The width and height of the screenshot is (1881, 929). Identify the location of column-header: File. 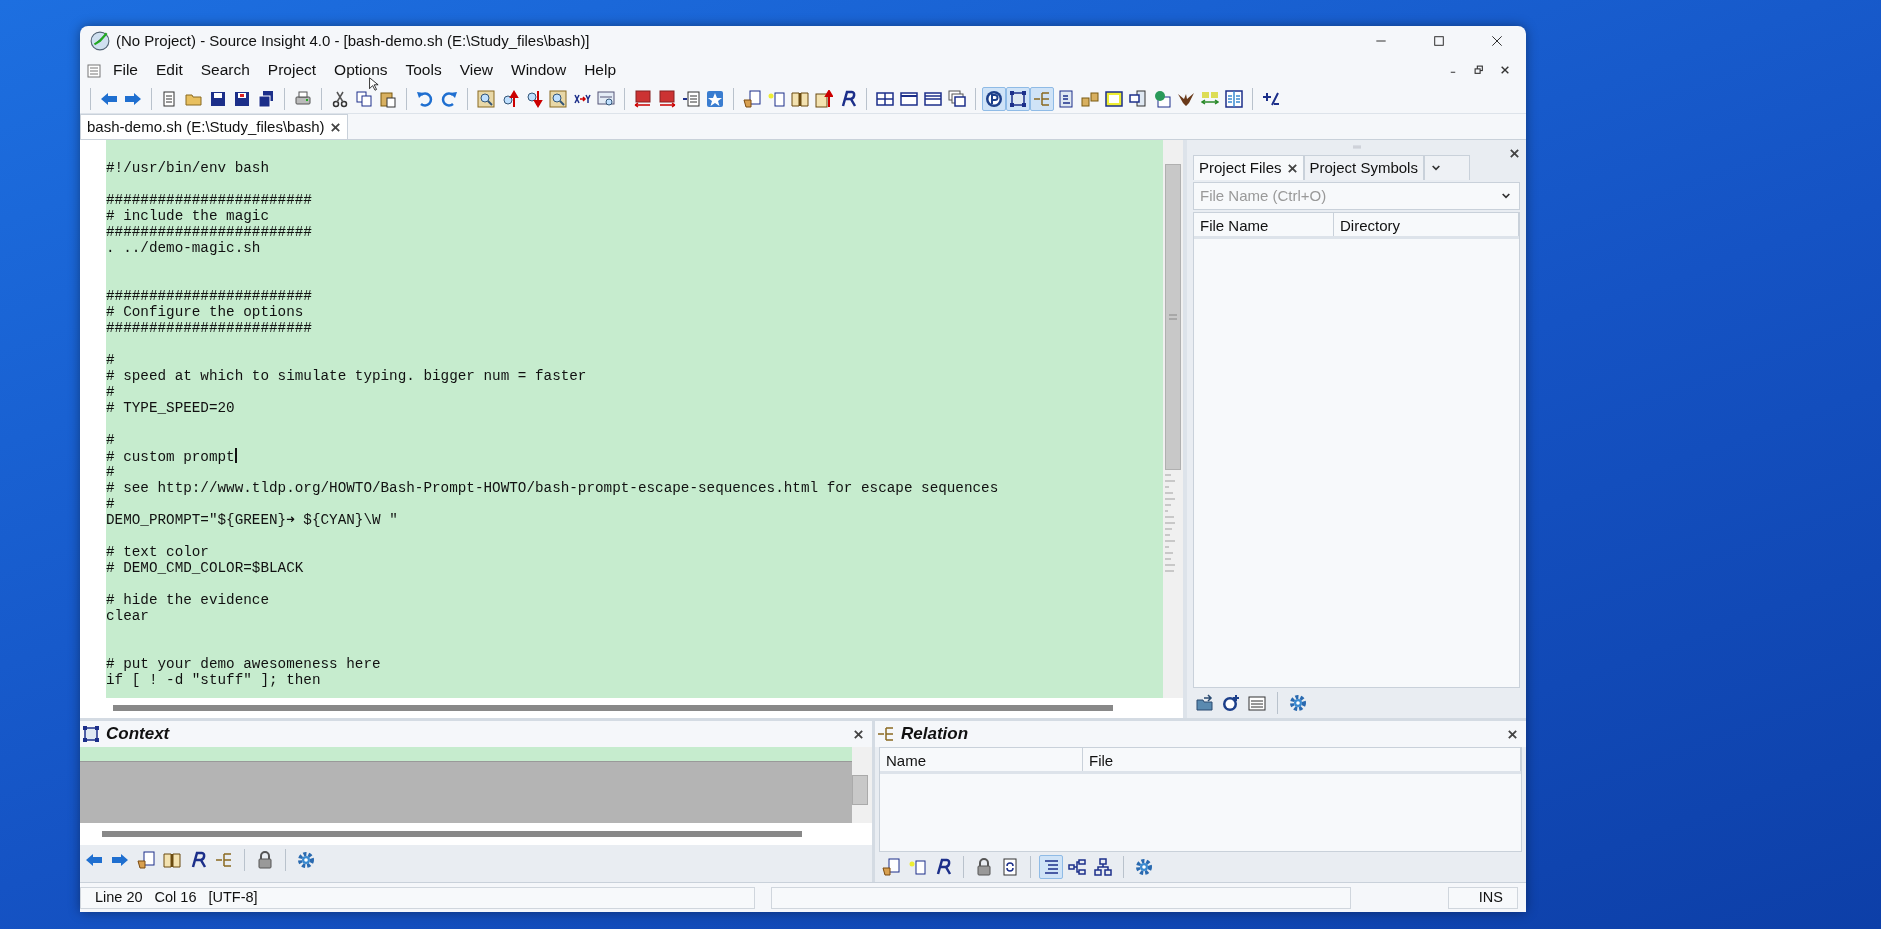
(1302, 759).